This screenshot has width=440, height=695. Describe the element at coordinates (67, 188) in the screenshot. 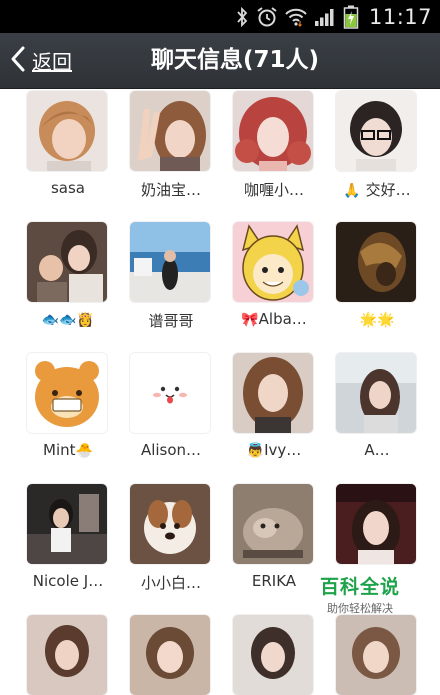

I see `member-name: sasa` at that location.